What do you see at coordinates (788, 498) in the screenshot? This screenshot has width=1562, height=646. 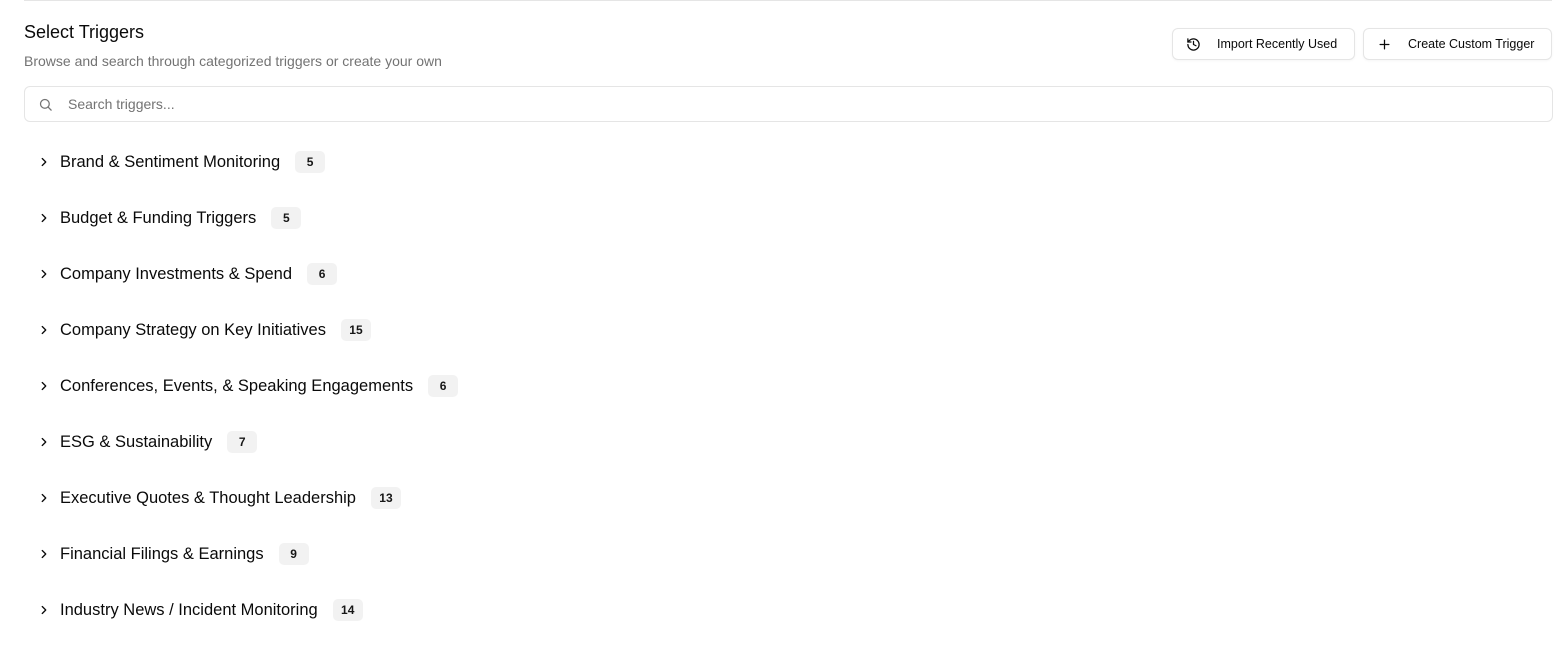 I see `category-row: Executive Quotes & Thought Leadership 13` at bounding box center [788, 498].